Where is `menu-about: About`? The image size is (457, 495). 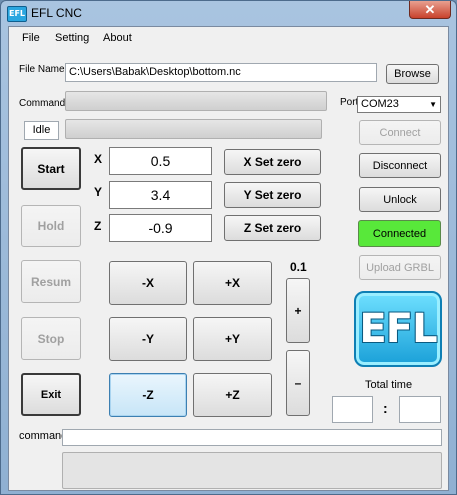
menu-about: About is located at coordinates (117, 38).